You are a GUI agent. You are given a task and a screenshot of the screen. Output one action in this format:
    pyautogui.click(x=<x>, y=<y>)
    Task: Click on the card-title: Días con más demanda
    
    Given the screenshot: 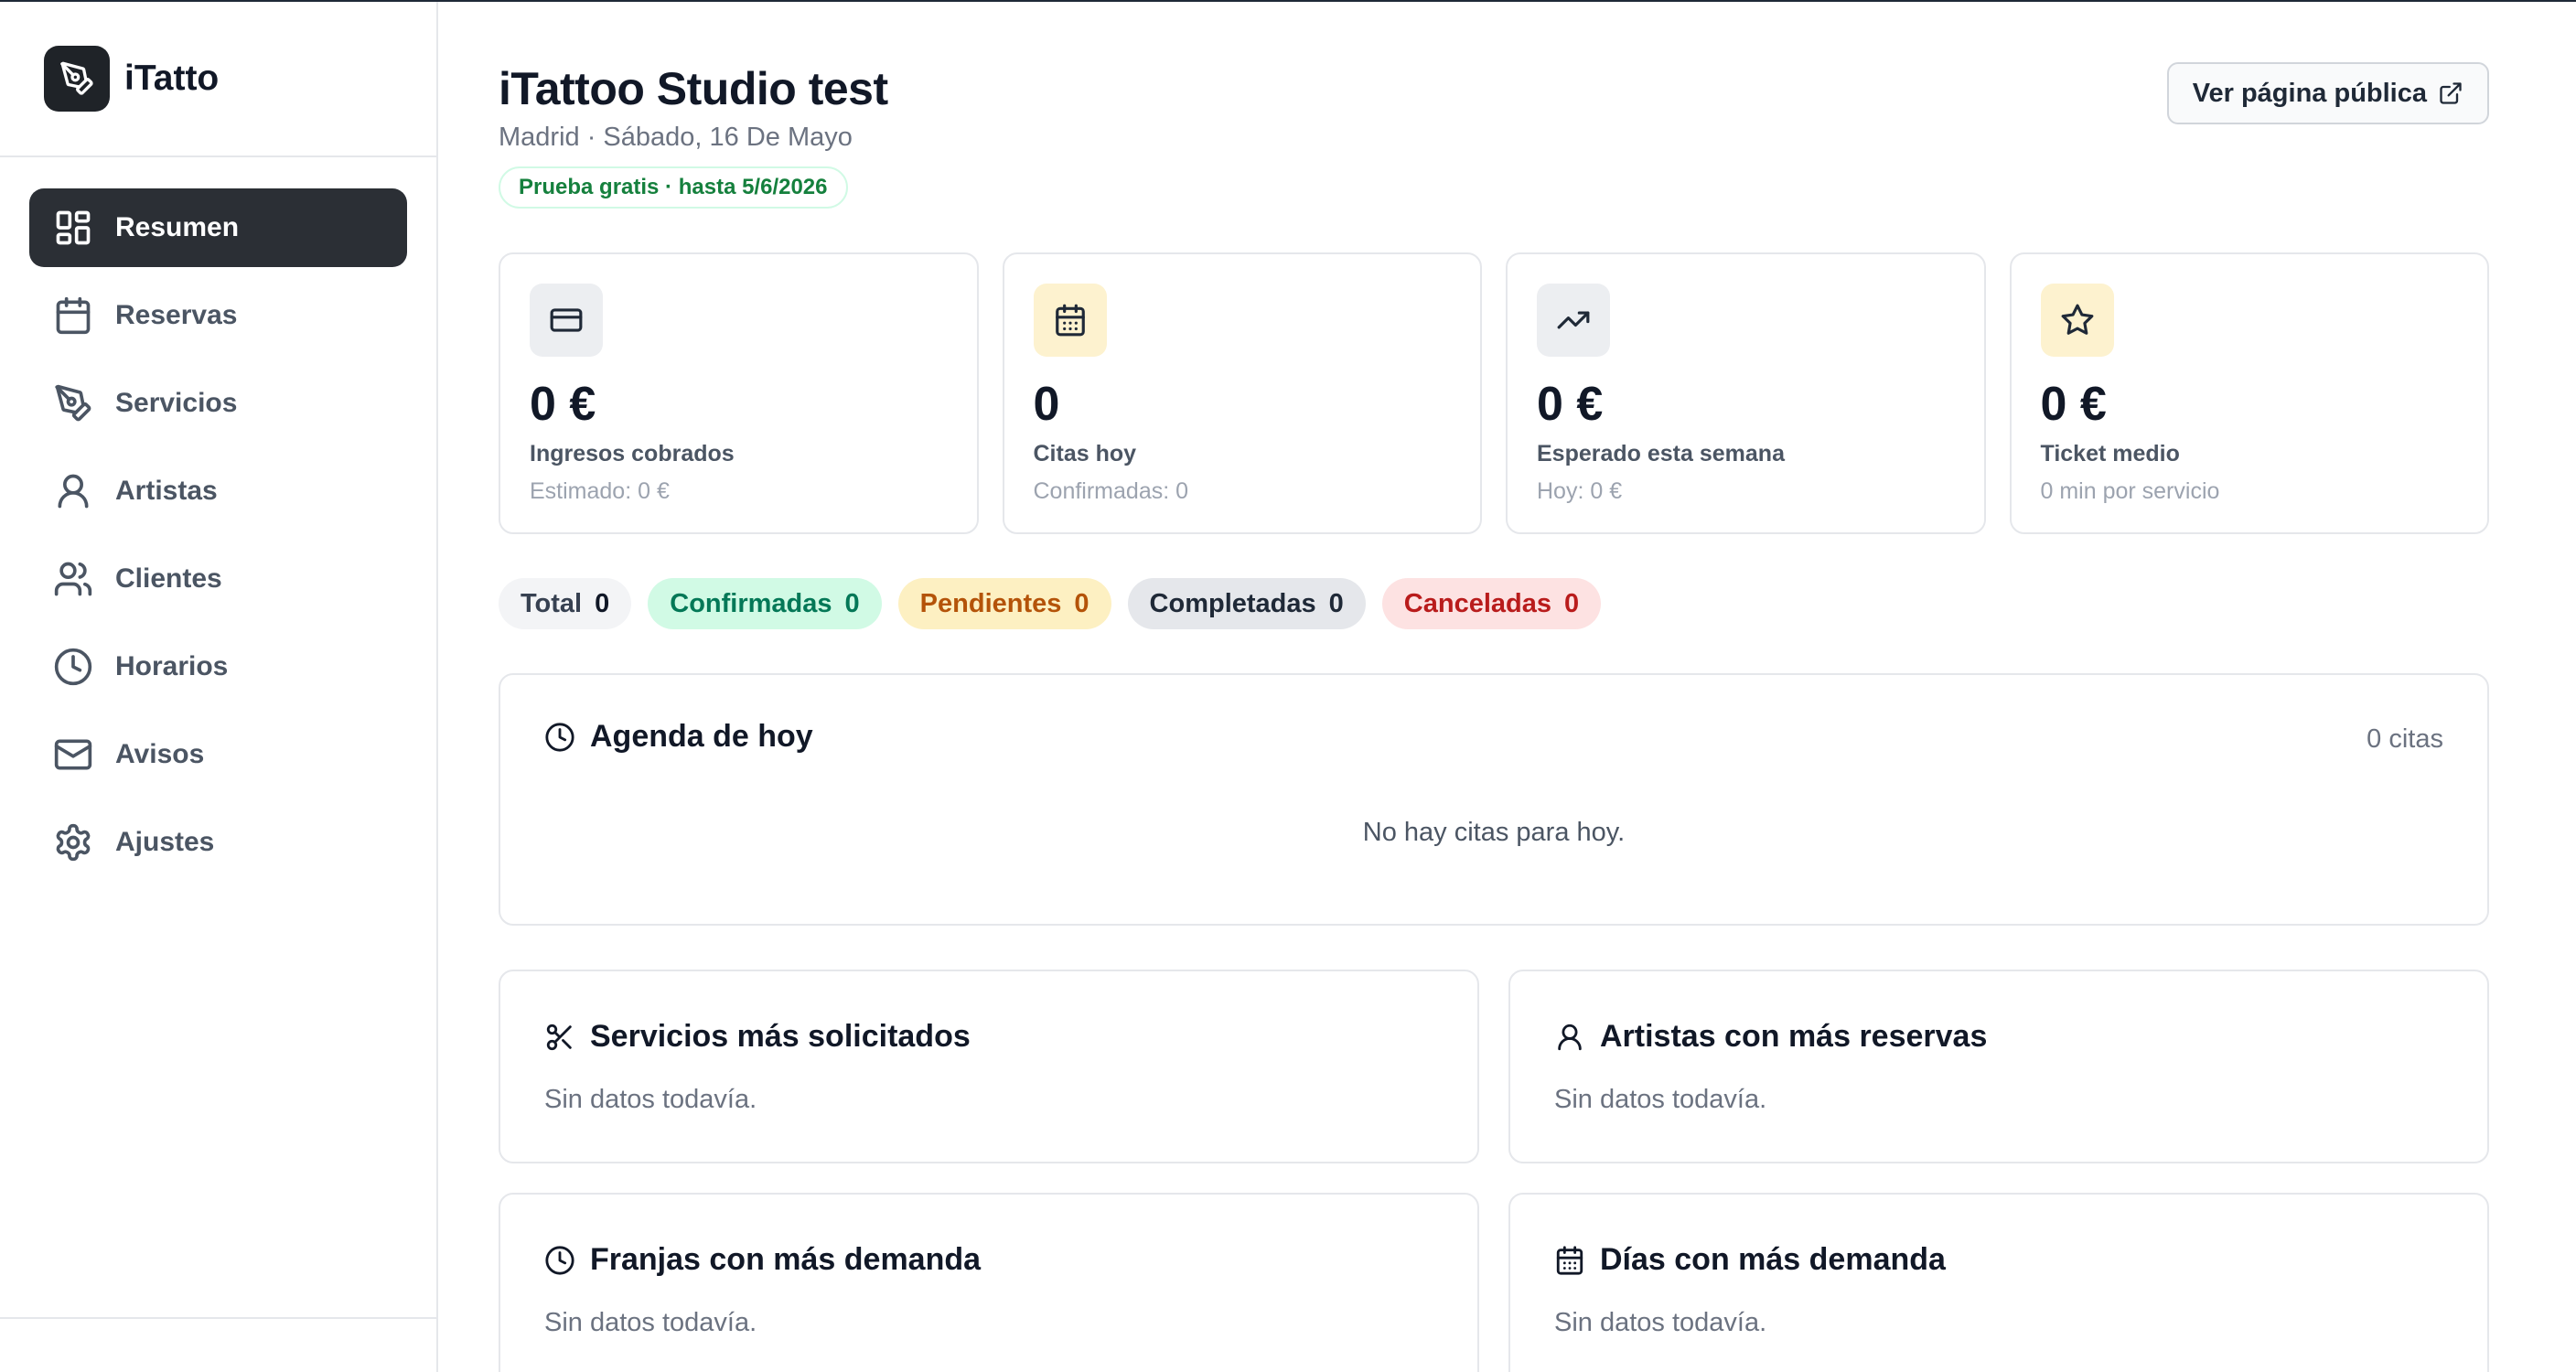 What is the action you would take?
    pyautogui.click(x=1773, y=1259)
    